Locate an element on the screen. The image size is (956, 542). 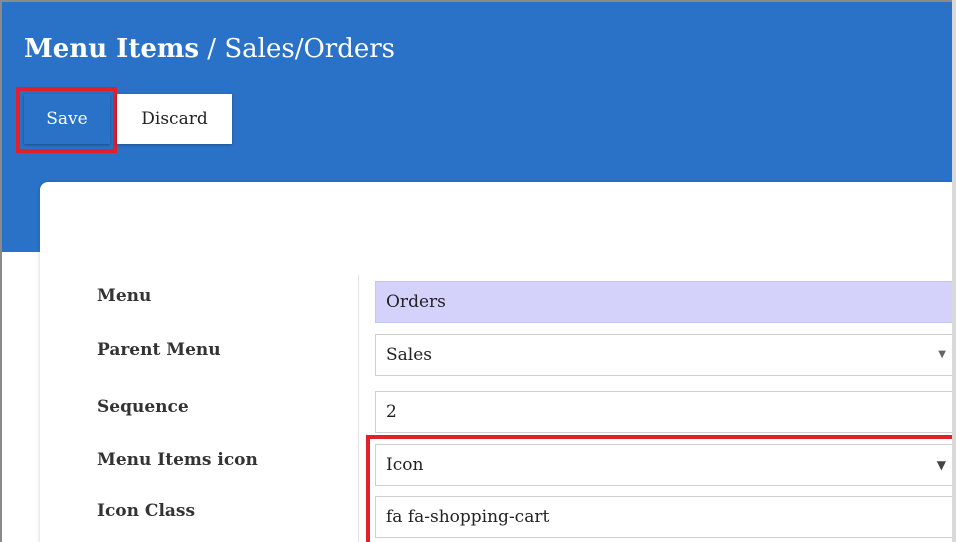
sequence-input: 2 is located at coordinates (663, 412).